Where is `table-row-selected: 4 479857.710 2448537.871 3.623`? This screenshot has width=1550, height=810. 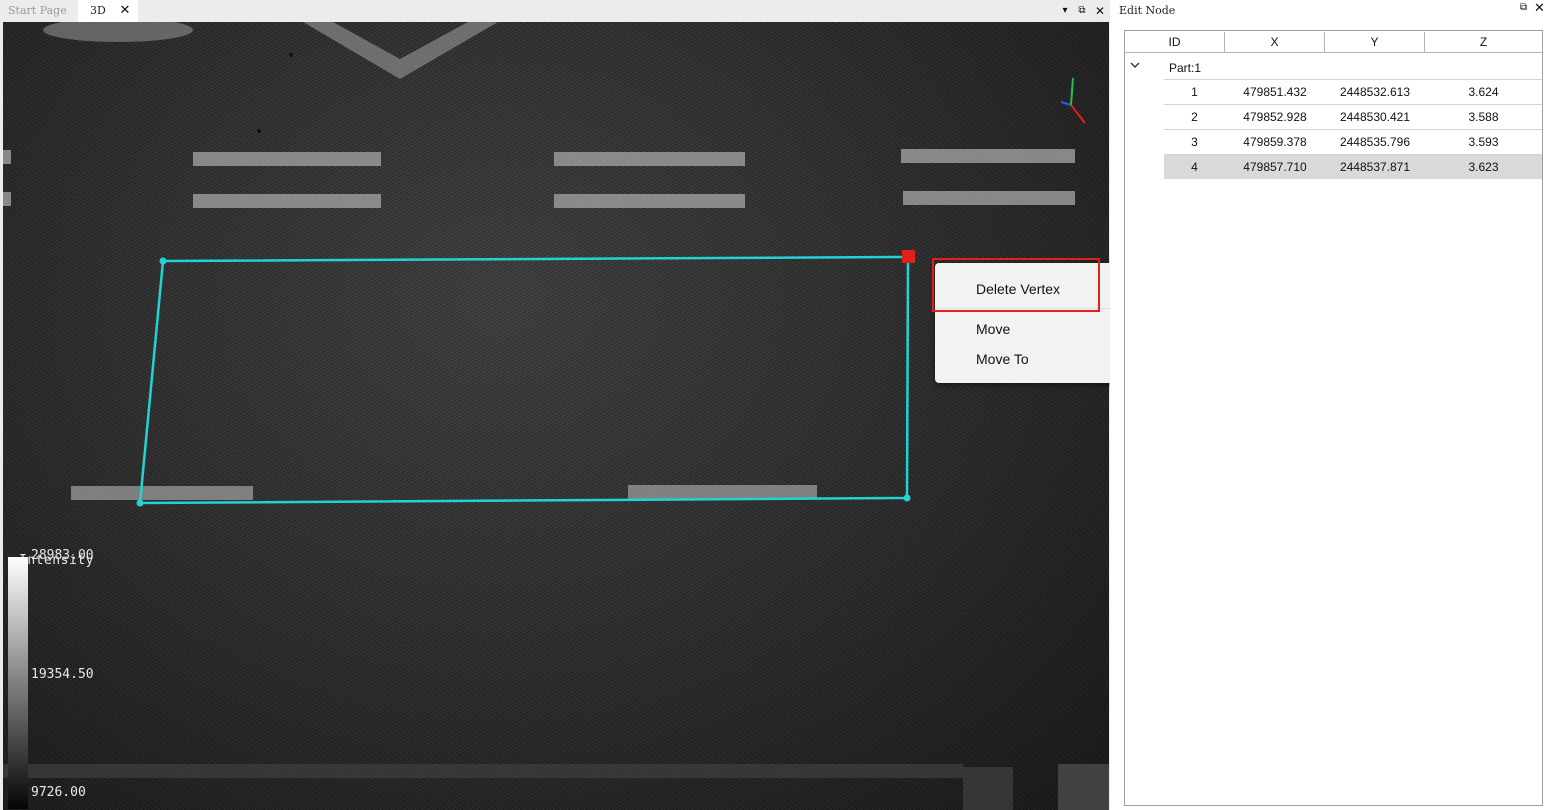
table-row-selected: 4 479857.710 2448537.871 3.623 is located at coordinates (1353, 166).